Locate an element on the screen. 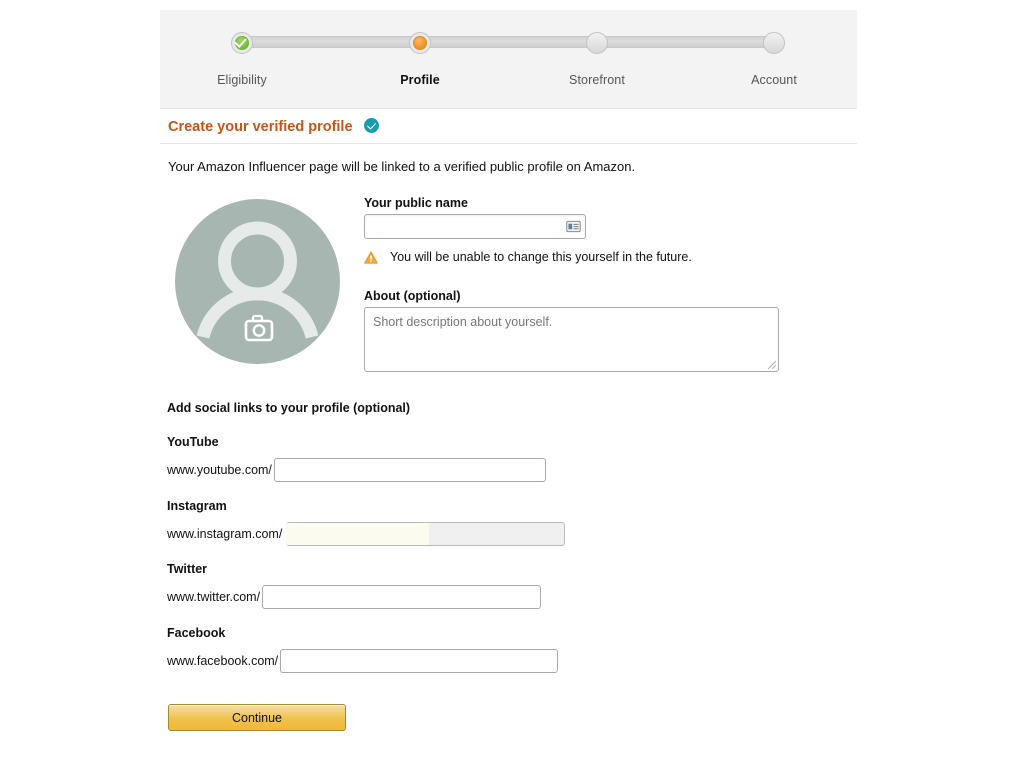 The image size is (1024, 768). title-divider is located at coordinates (508, 143).